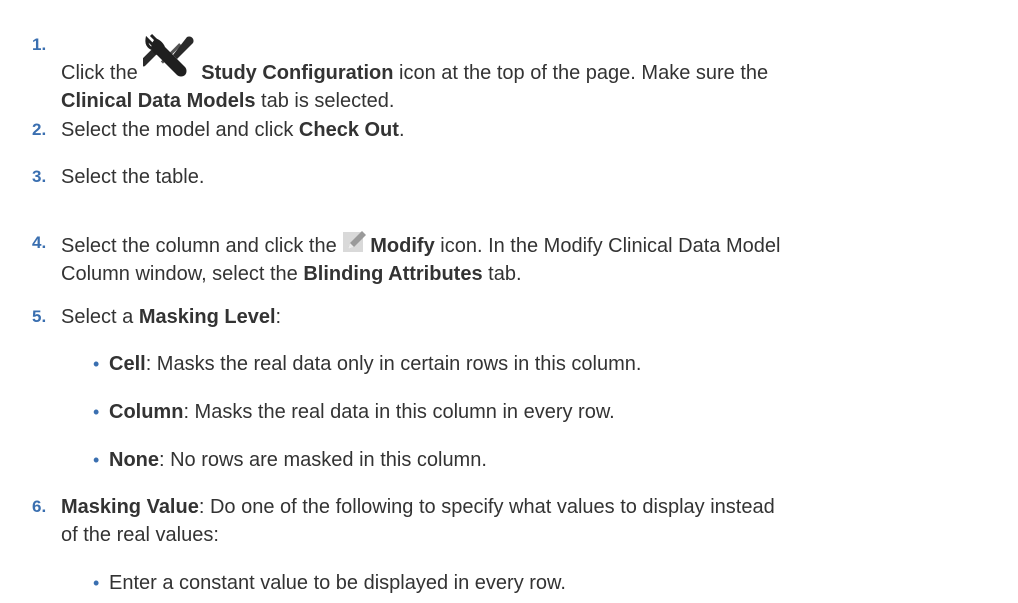  What do you see at coordinates (297, 73) in the screenshot?
I see `text-run-bold: Study Configuration` at bounding box center [297, 73].